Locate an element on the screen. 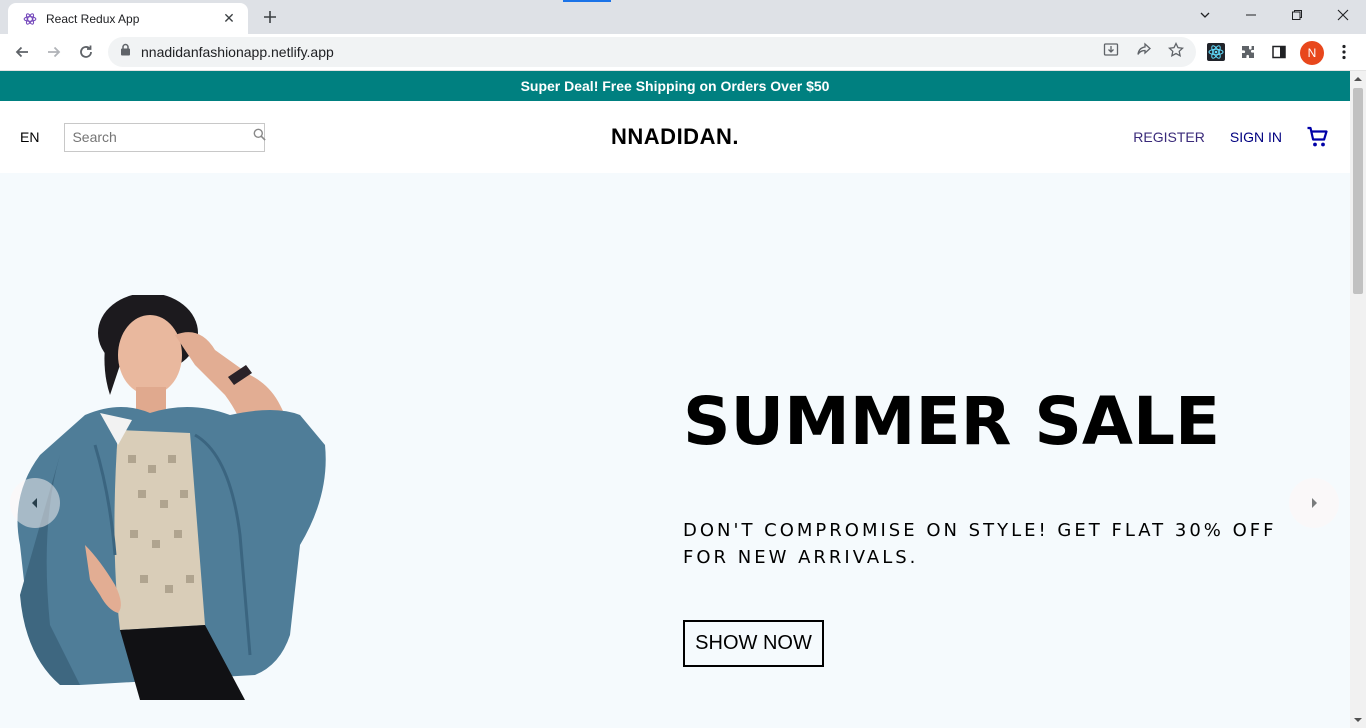 The width and height of the screenshot is (1366, 728). share-icon is located at coordinates (1144, 50).